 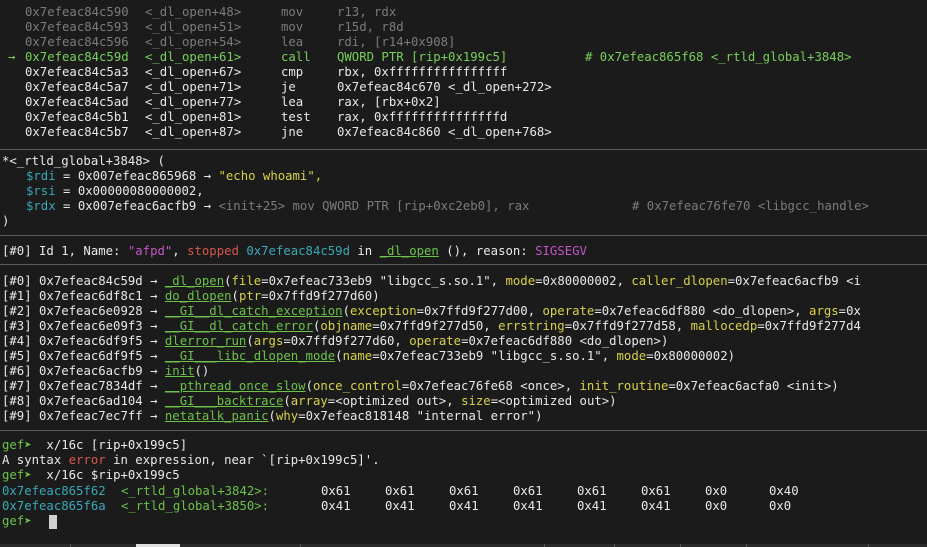 I want to click on frame-index: [#2], so click(x=17, y=311).